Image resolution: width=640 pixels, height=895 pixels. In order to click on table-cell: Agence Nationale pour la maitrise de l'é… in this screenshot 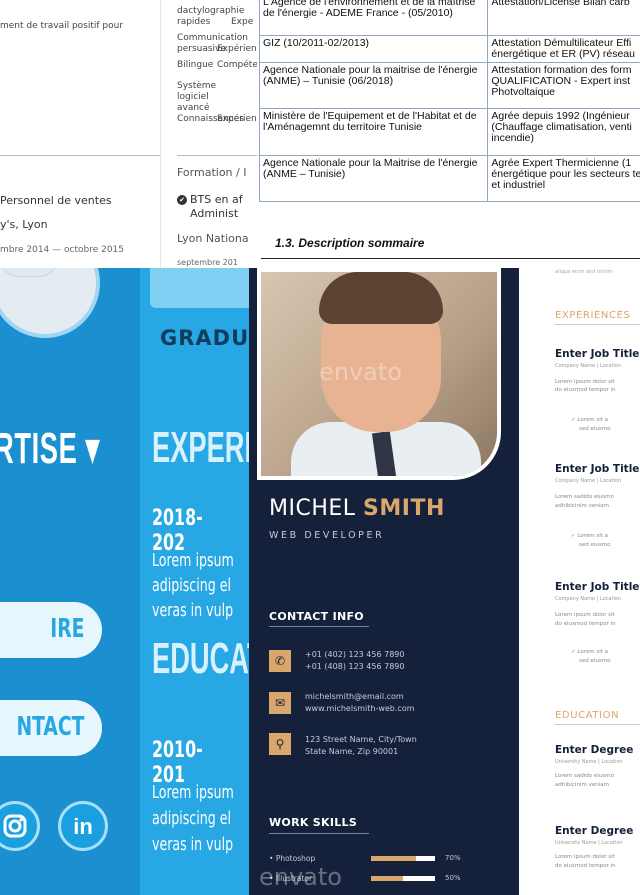, I will do `click(373, 85)`.